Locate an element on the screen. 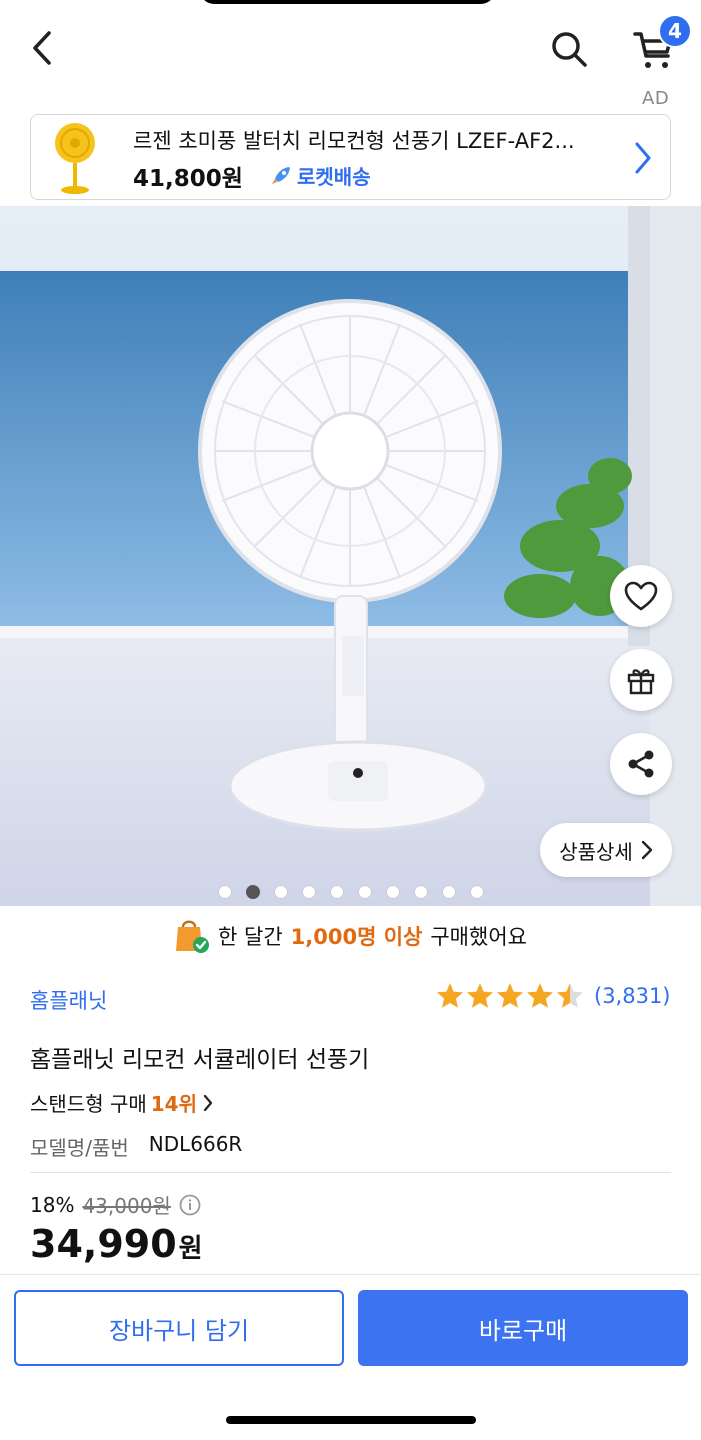 The image size is (701, 1440). sale-price: 34,990 원 is located at coordinates (116, 1244).